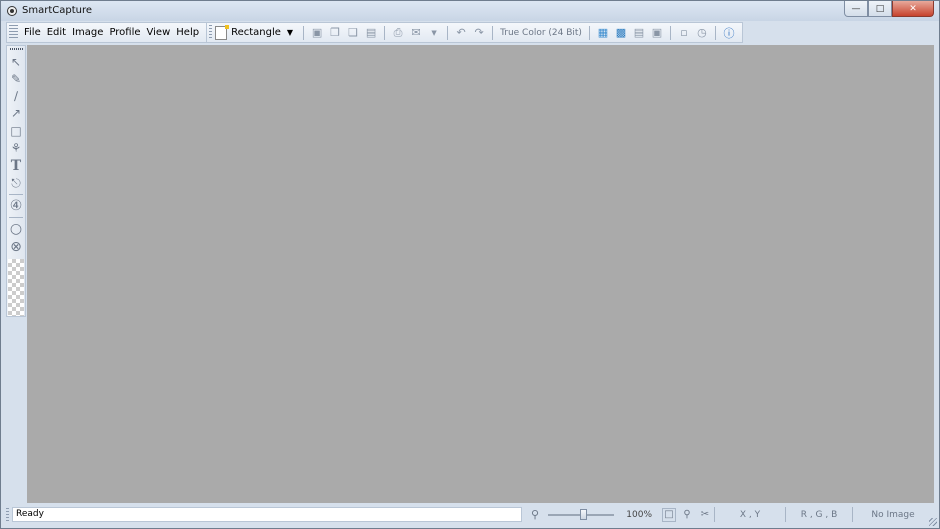  I want to click on menu-edit: Edit, so click(56, 32).